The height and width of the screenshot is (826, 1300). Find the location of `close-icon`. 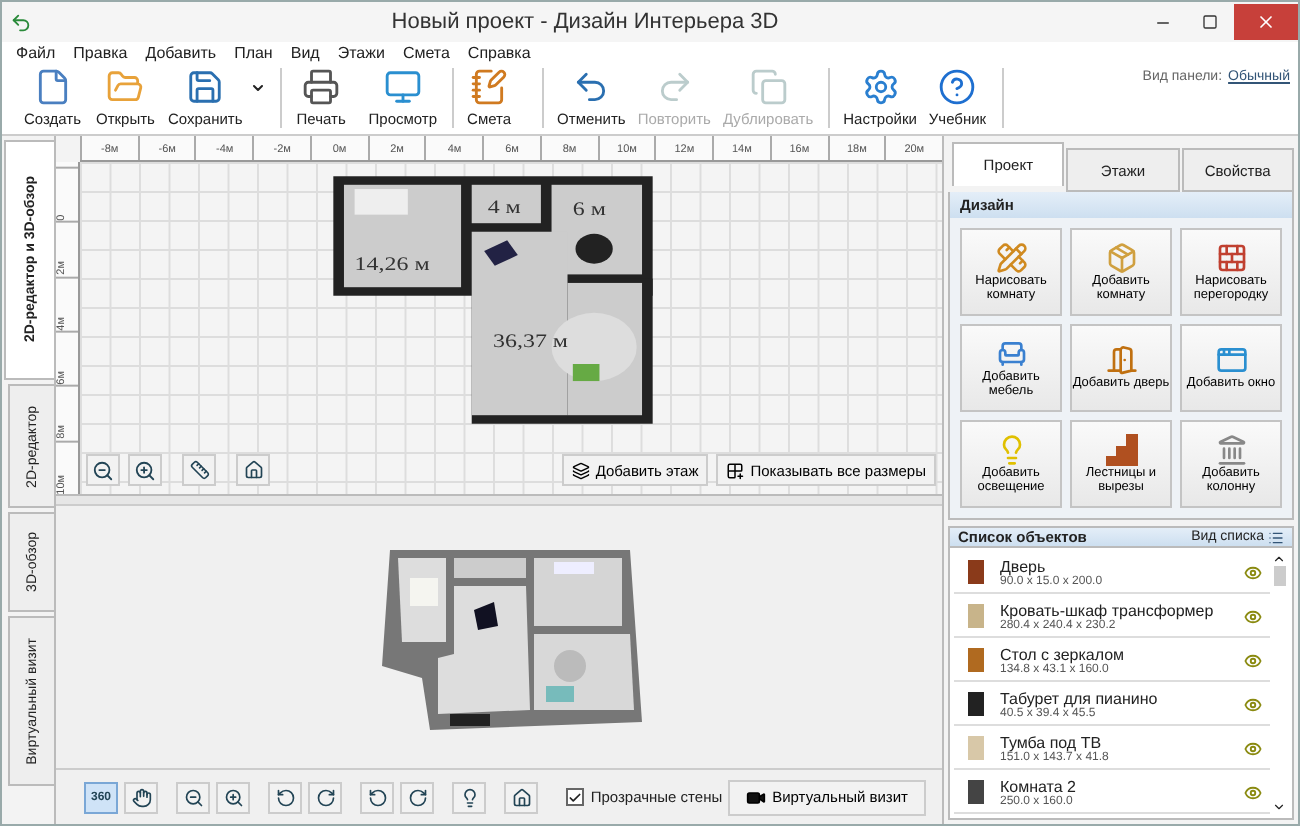

close-icon is located at coordinates (1266, 22).